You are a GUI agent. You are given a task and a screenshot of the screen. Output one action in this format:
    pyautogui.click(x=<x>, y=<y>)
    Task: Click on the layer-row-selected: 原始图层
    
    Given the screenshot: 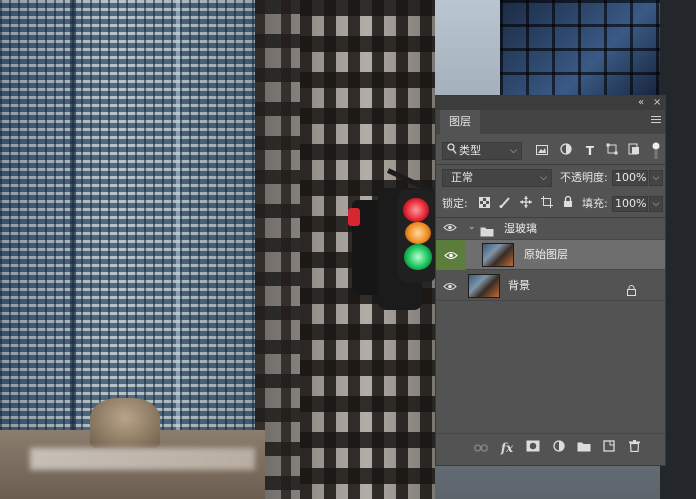 What is the action you would take?
    pyautogui.click(x=550, y=255)
    